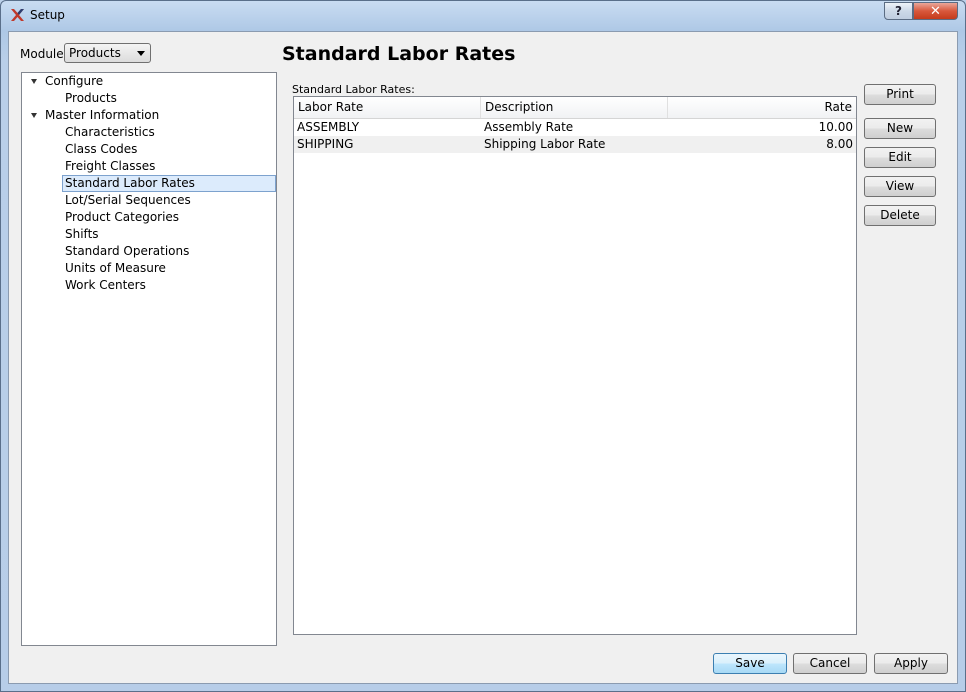  What do you see at coordinates (483, 16) in the screenshot?
I see `title-bar: Setup ? ✕` at bounding box center [483, 16].